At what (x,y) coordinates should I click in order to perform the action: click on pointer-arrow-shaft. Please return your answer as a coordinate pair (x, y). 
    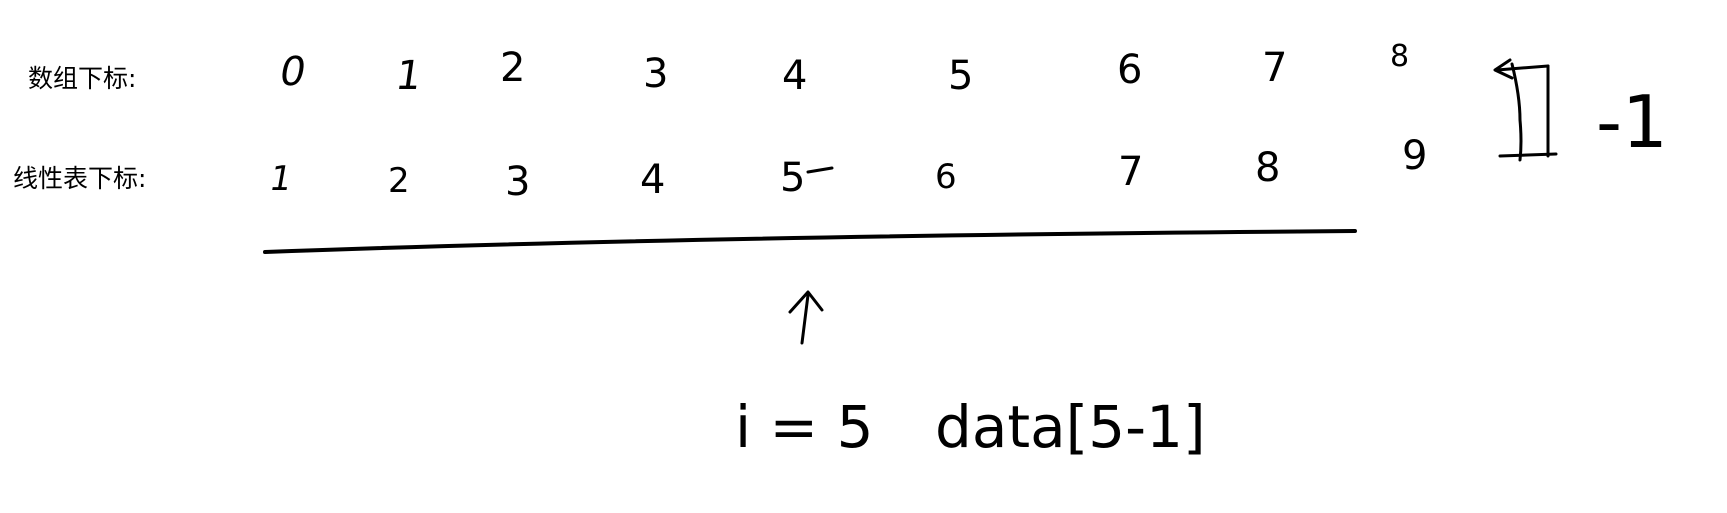
    Looking at the image, I should click on (805, 319).